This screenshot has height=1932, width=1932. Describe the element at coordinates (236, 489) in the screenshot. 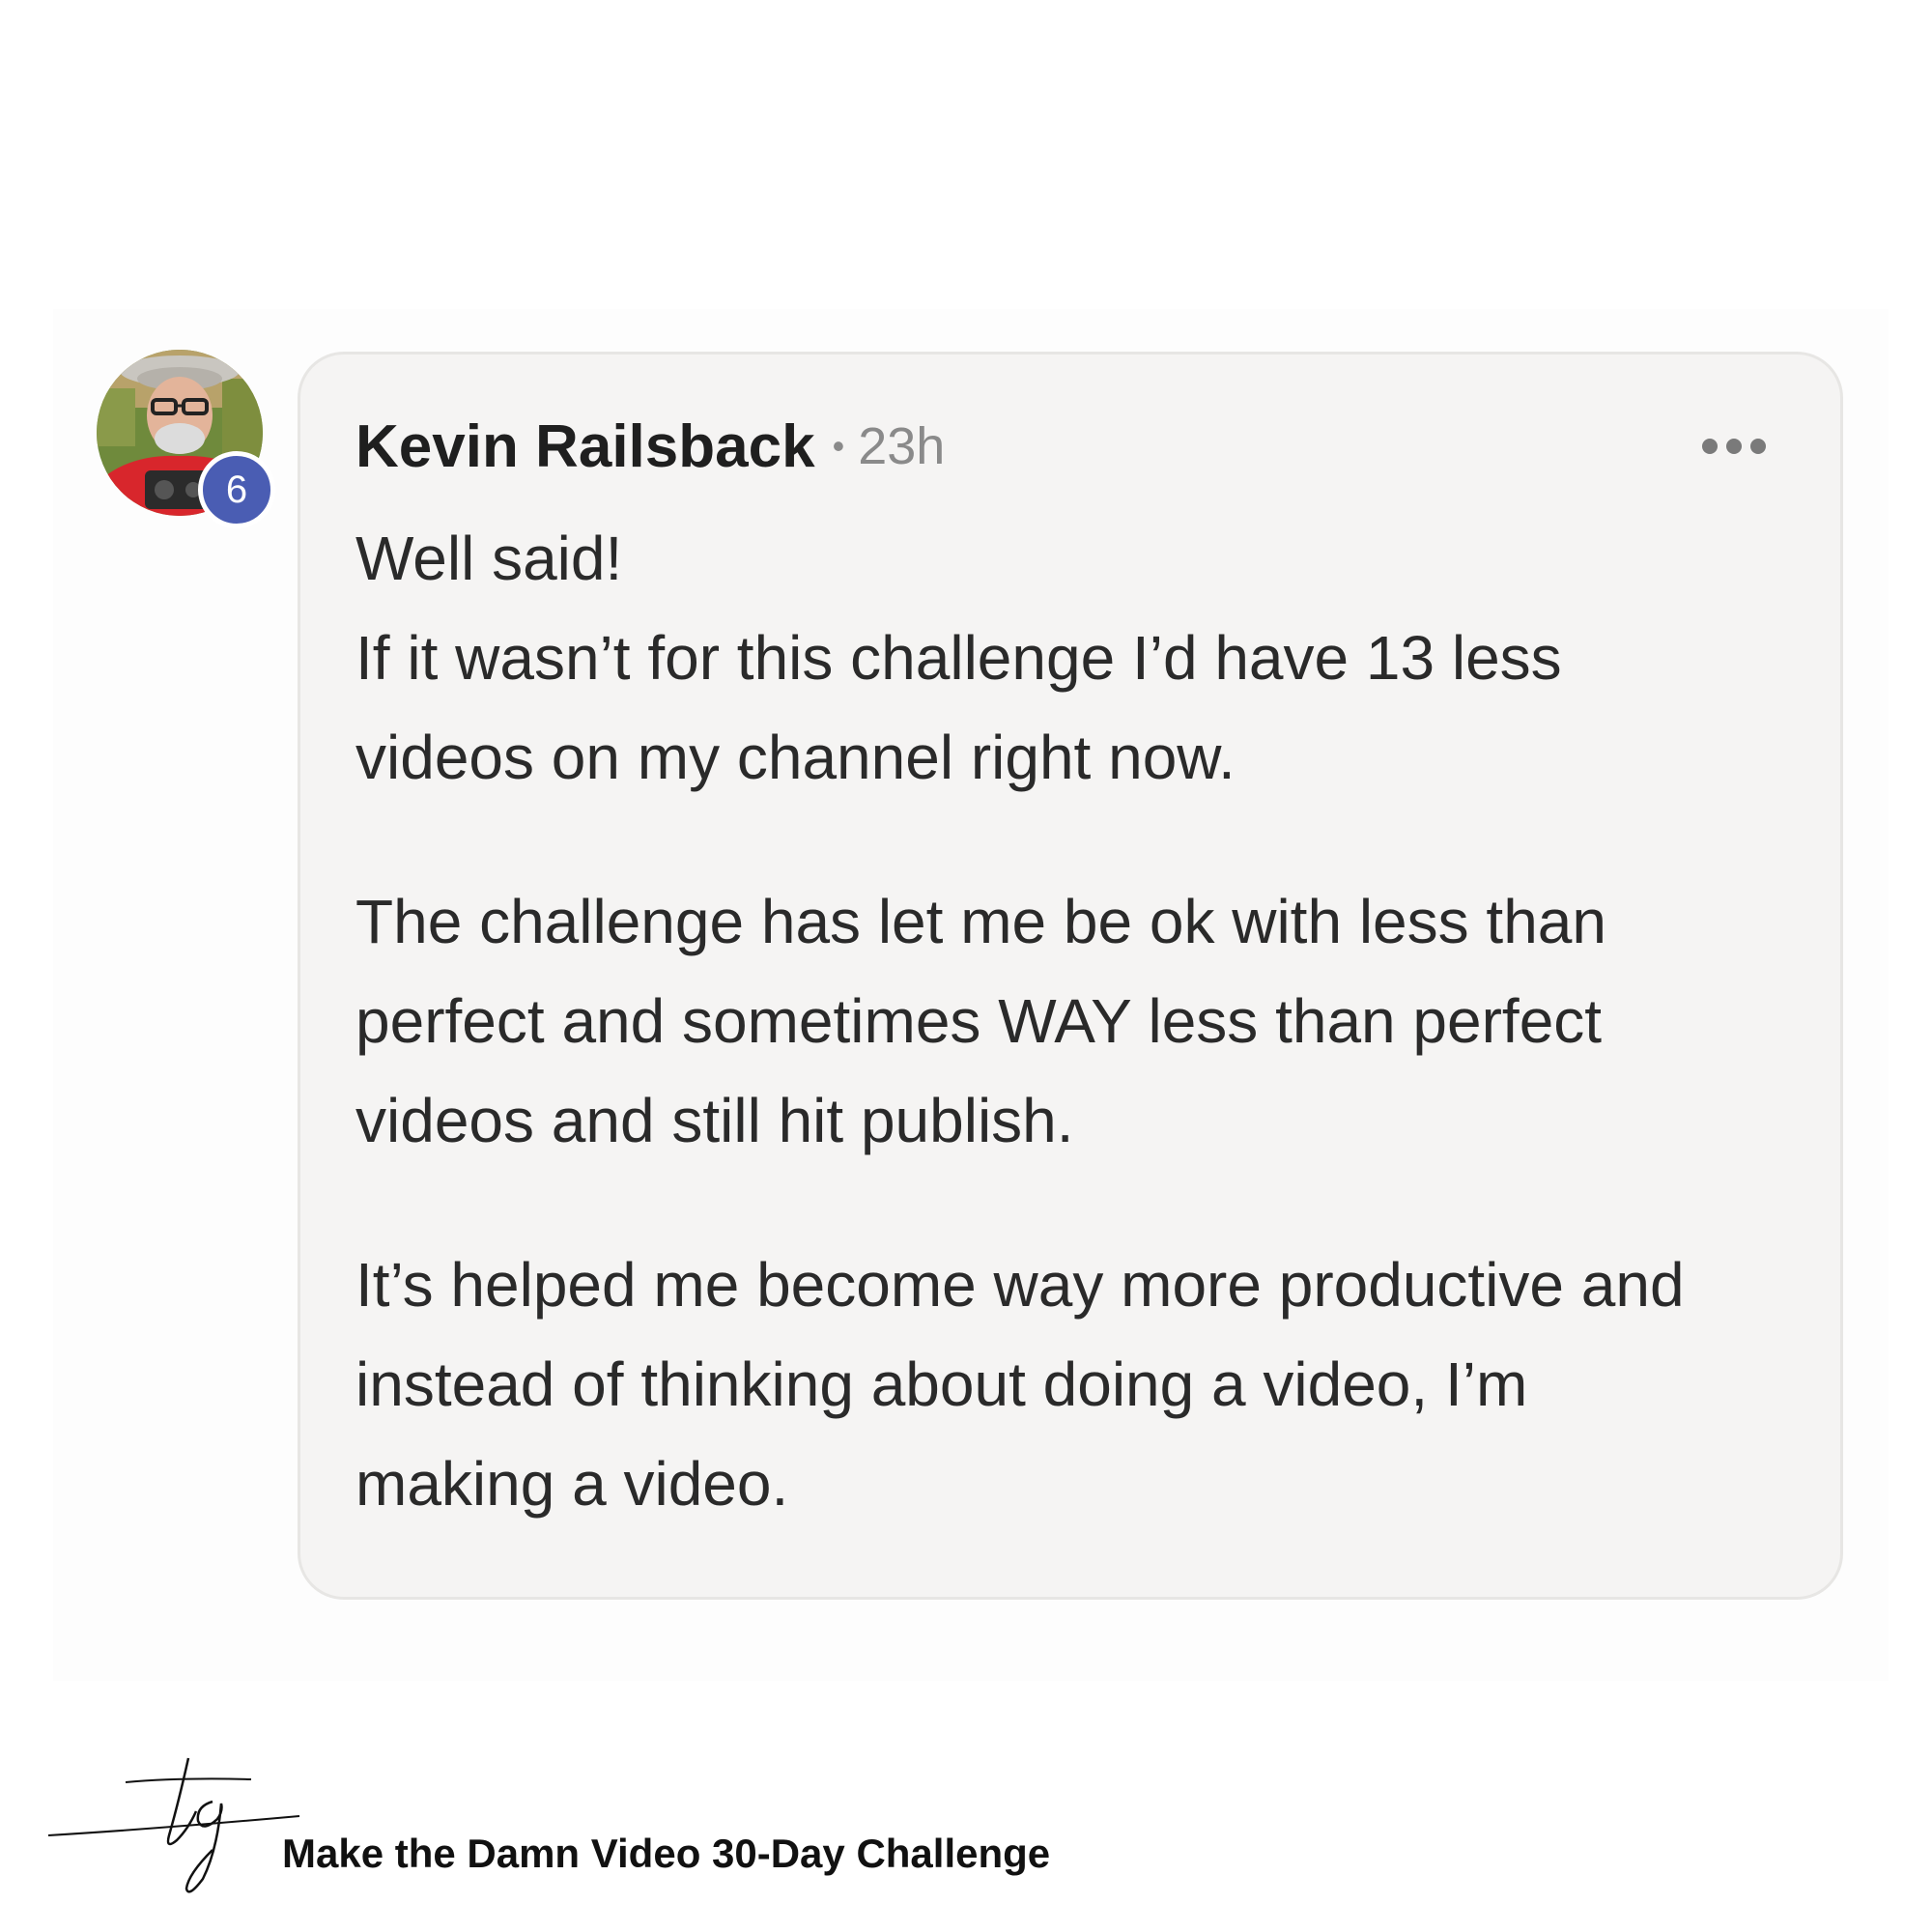

I see `level-badge: 6` at that location.